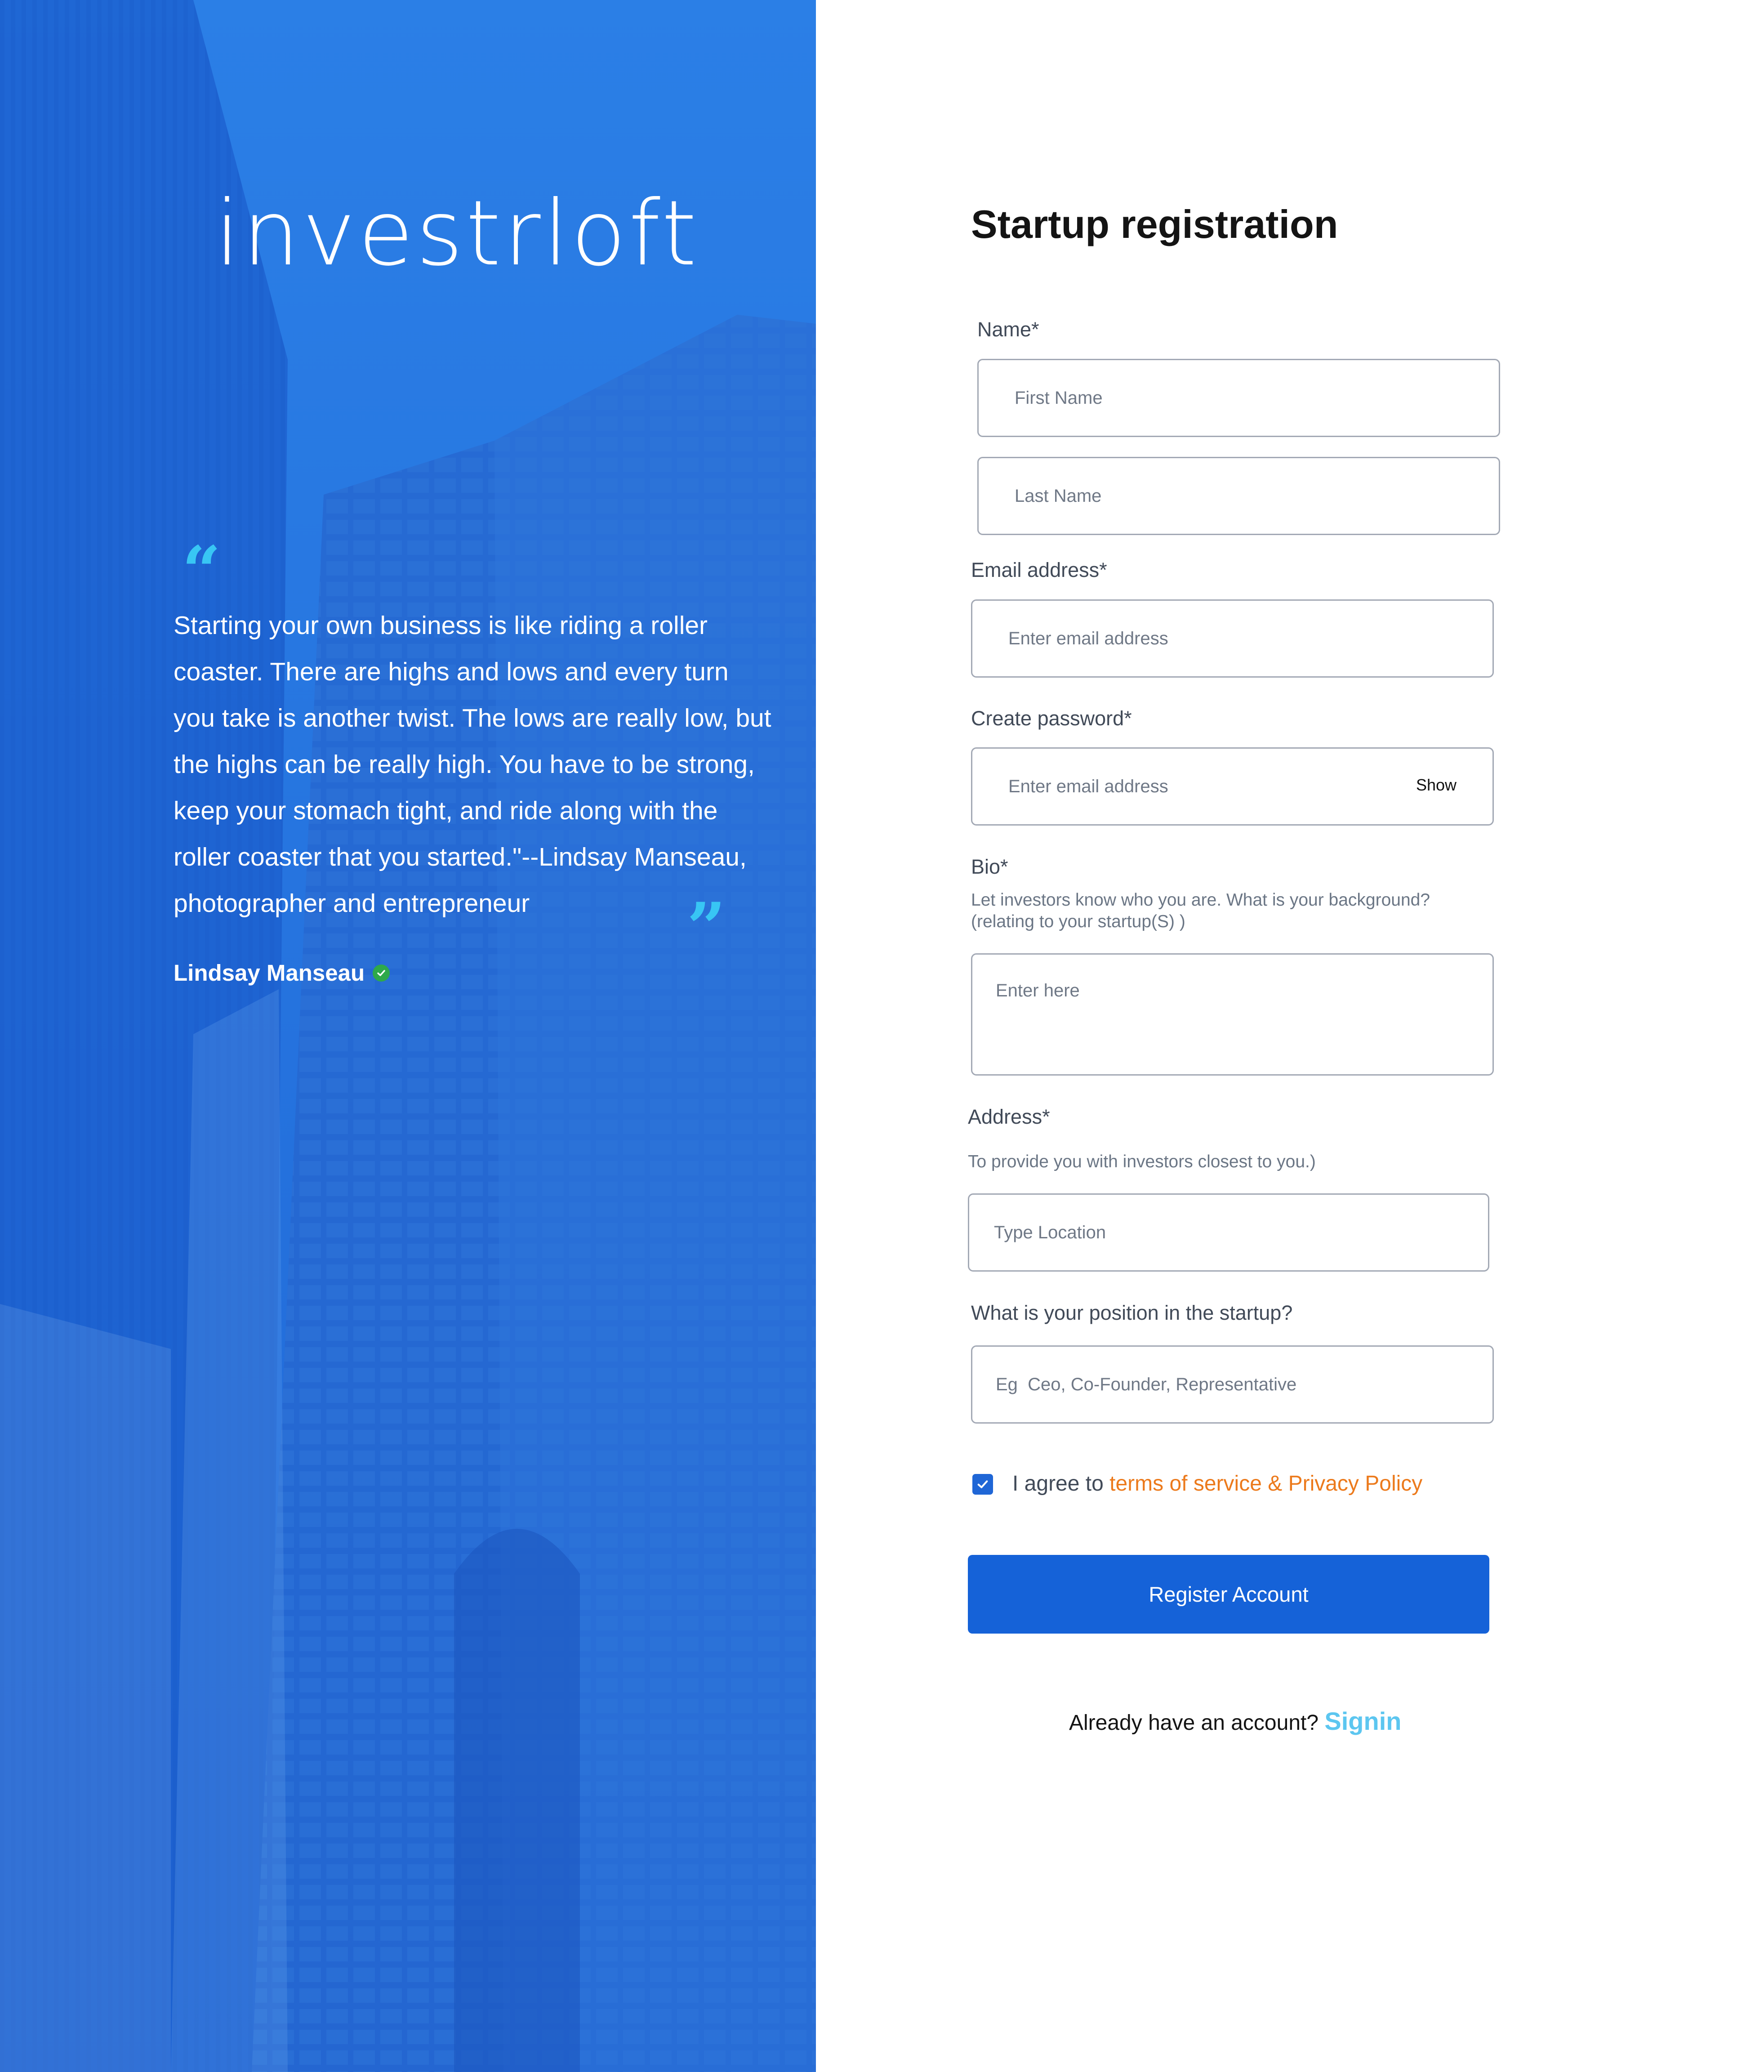  What do you see at coordinates (1238, 398) in the screenshot?
I see `first-name-input` at bounding box center [1238, 398].